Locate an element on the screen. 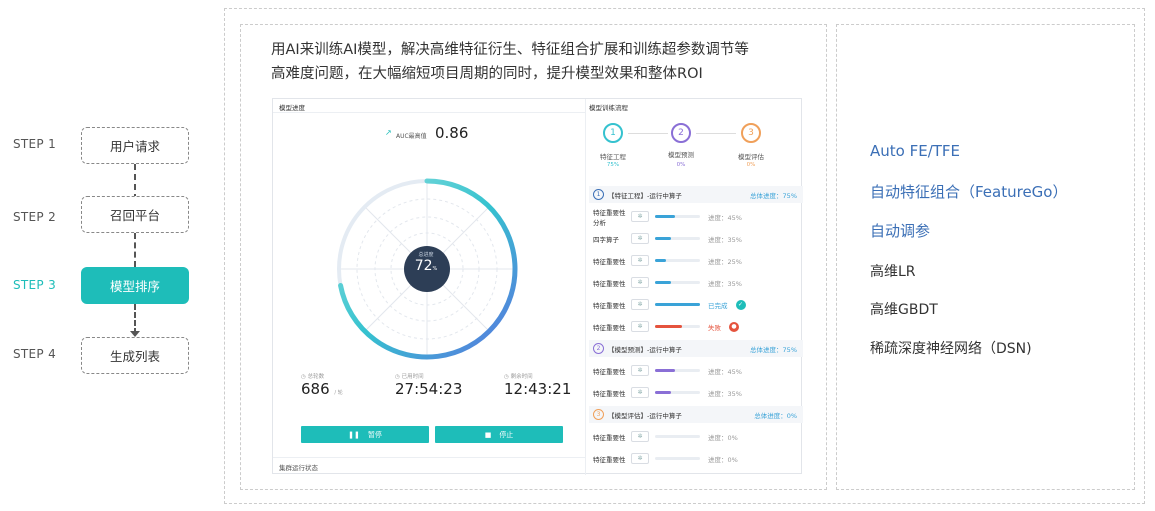 This screenshot has width=1155, height=511. flow-step-3-circle: 3 is located at coordinates (751, 133).